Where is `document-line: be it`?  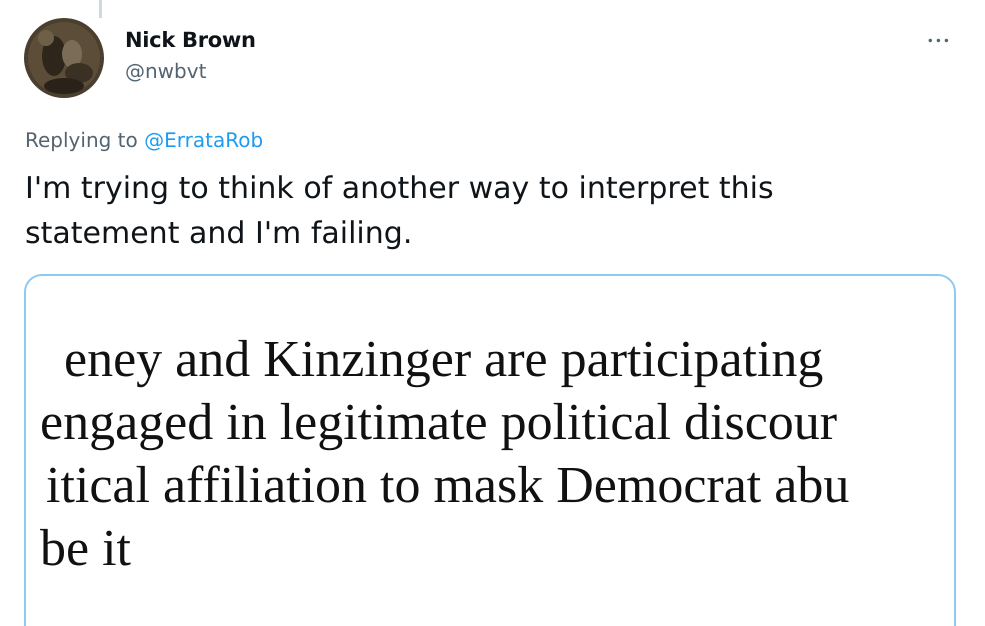 document-line: be it is located at coordinates (85, 549).